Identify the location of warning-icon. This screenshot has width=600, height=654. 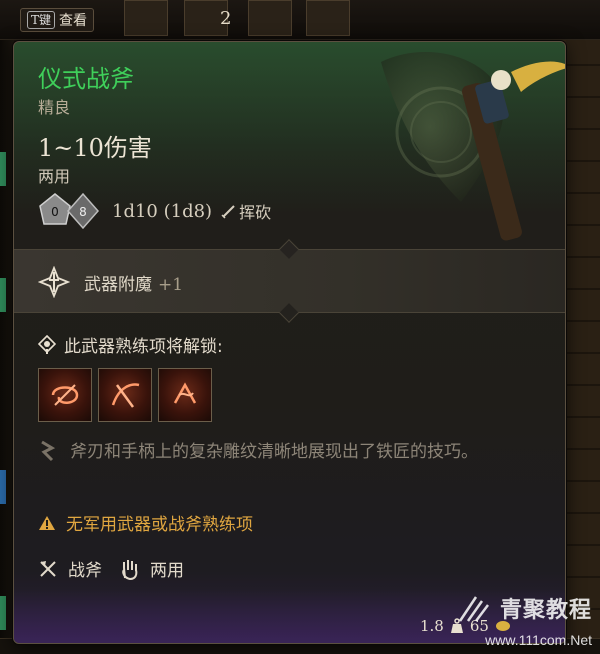
(47, 522).